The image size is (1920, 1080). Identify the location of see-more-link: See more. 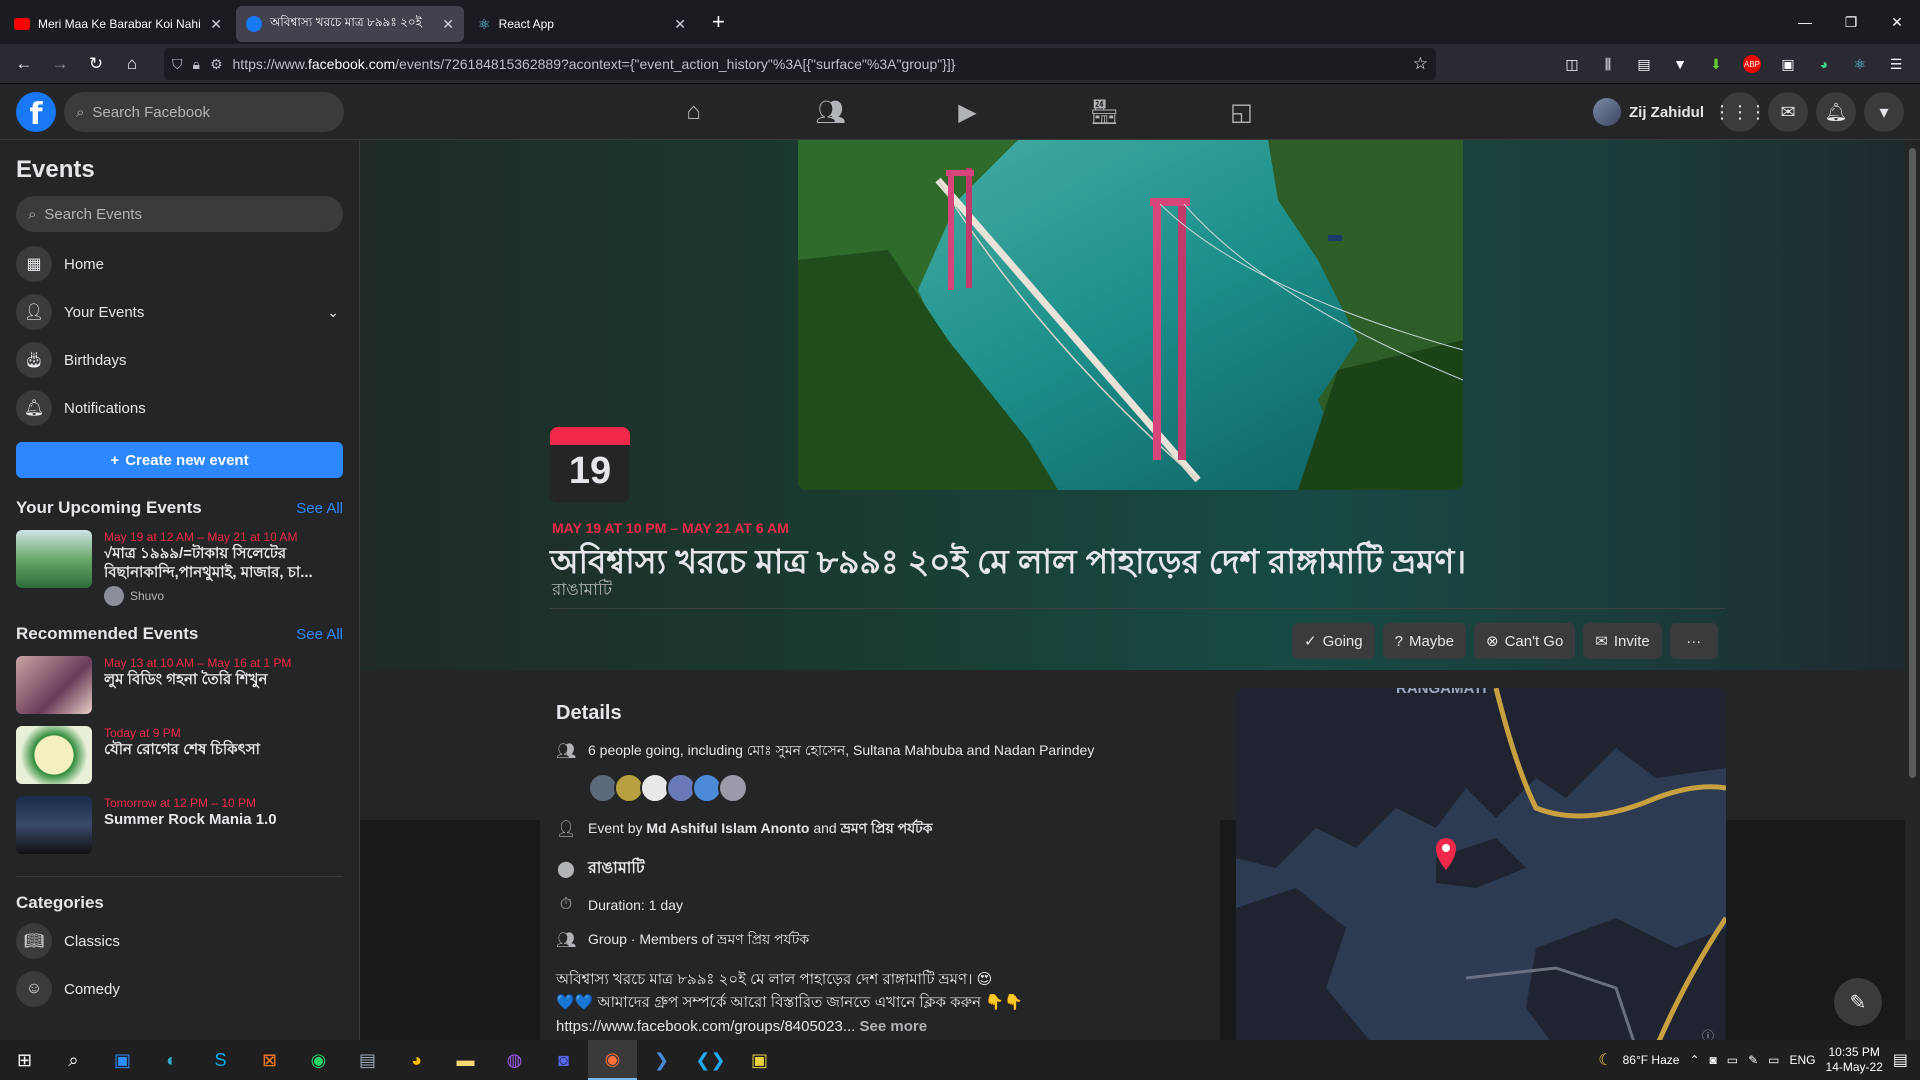
(894, 1026).